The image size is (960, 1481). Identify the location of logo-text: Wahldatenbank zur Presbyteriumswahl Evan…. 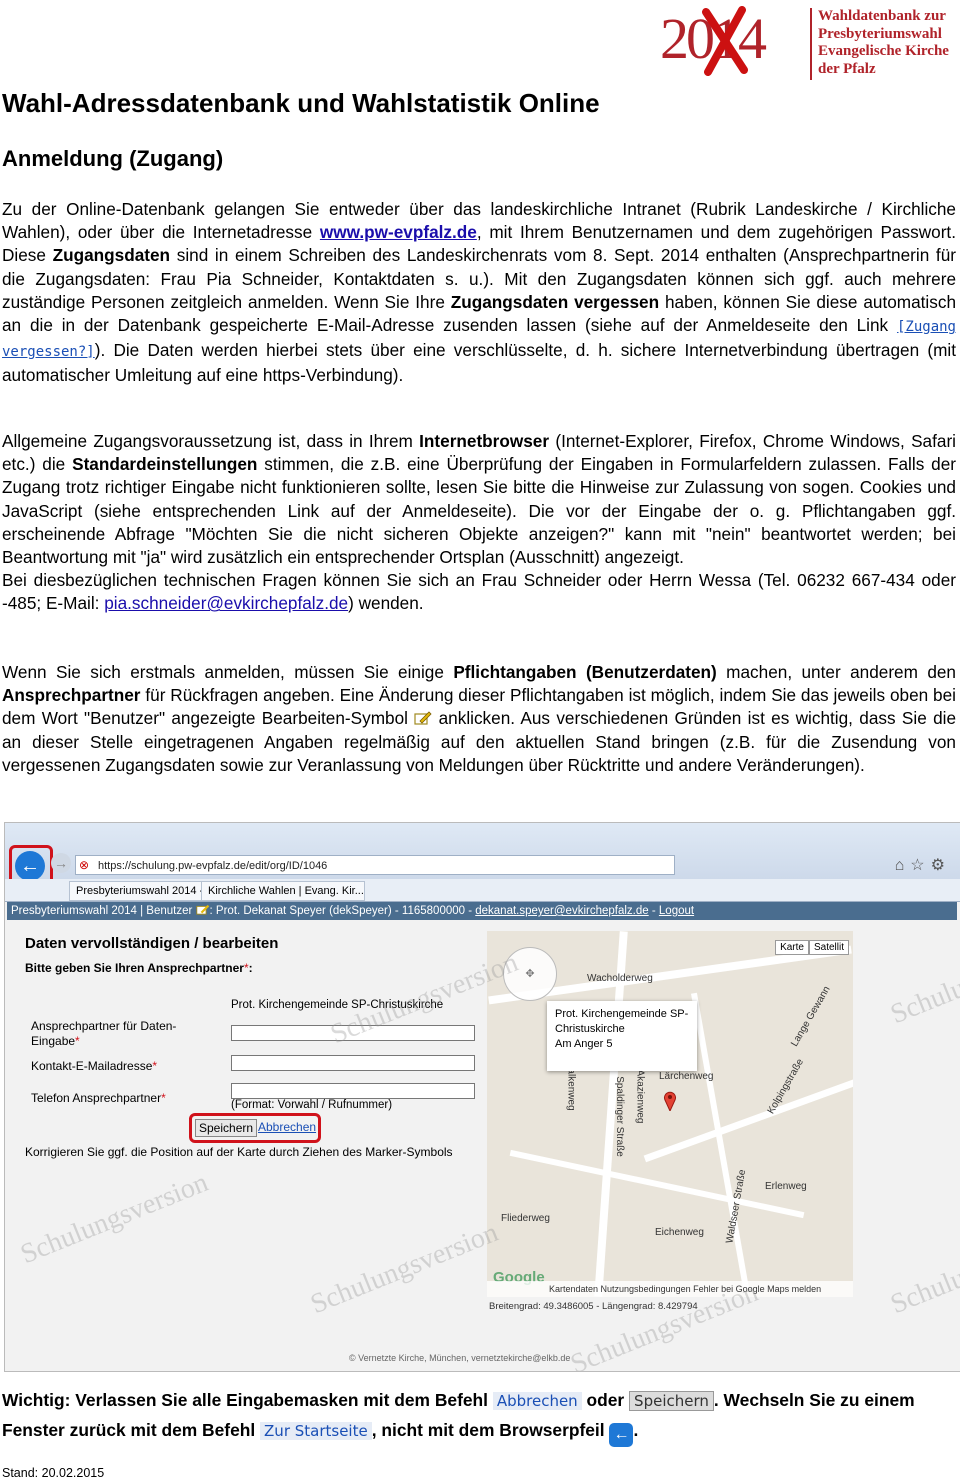
(883, 42).